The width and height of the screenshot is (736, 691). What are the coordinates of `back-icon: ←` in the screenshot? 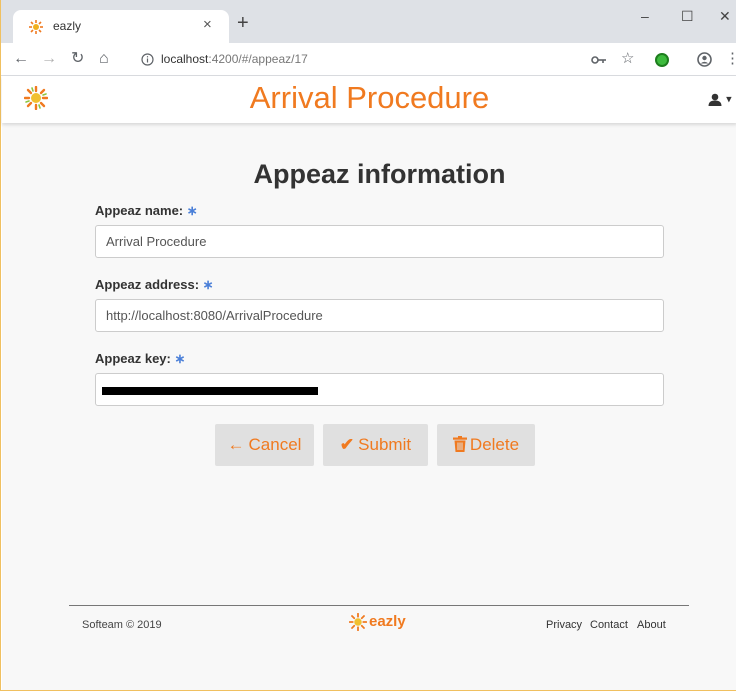 It's located at (21, 59).